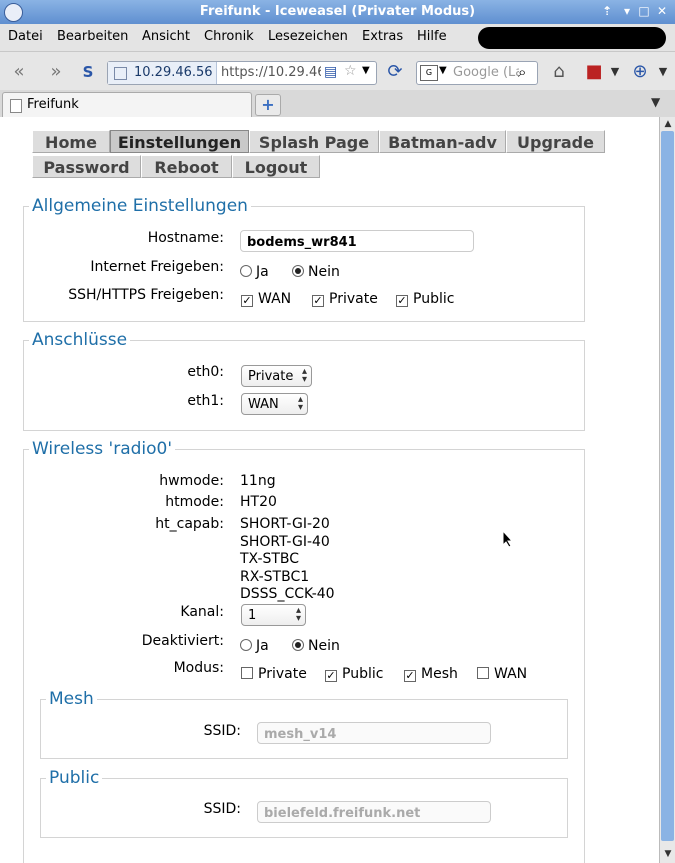 The height and width of the screenshot is (863, 675). Describe the element at coordinates (594, 72) in the screenshot. I see `addon-red-icon: ■` at that location.